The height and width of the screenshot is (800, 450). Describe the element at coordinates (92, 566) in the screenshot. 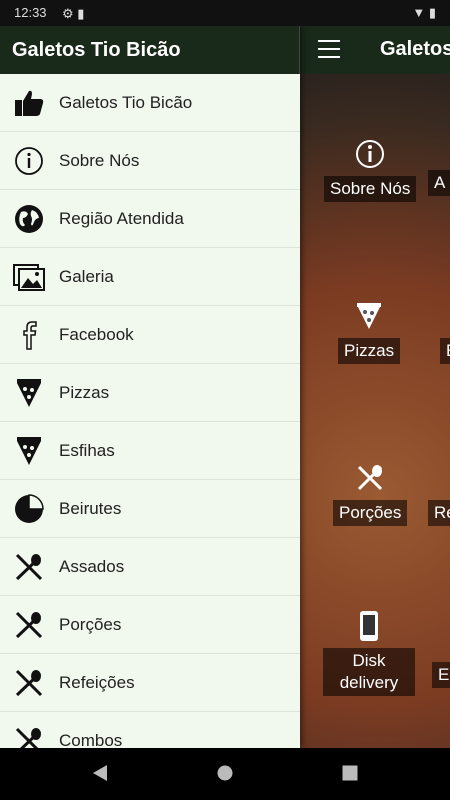

I see `drawer-item-label: Assados` at that location.